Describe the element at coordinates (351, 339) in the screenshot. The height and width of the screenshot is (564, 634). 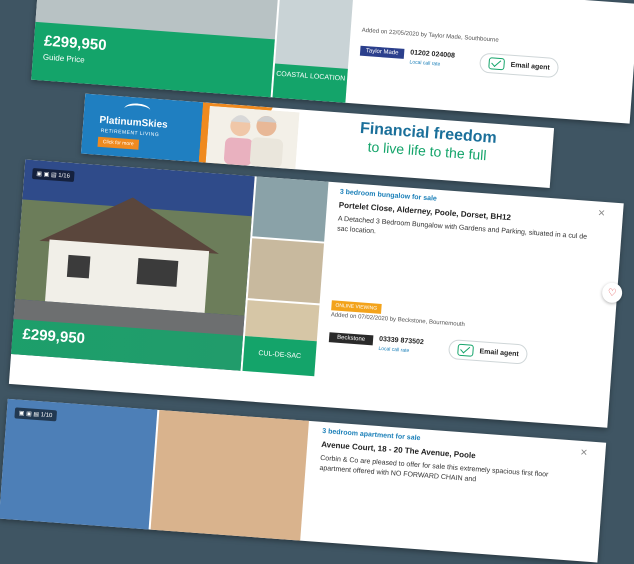
I see `agent-logo: Beckstone` at that location.